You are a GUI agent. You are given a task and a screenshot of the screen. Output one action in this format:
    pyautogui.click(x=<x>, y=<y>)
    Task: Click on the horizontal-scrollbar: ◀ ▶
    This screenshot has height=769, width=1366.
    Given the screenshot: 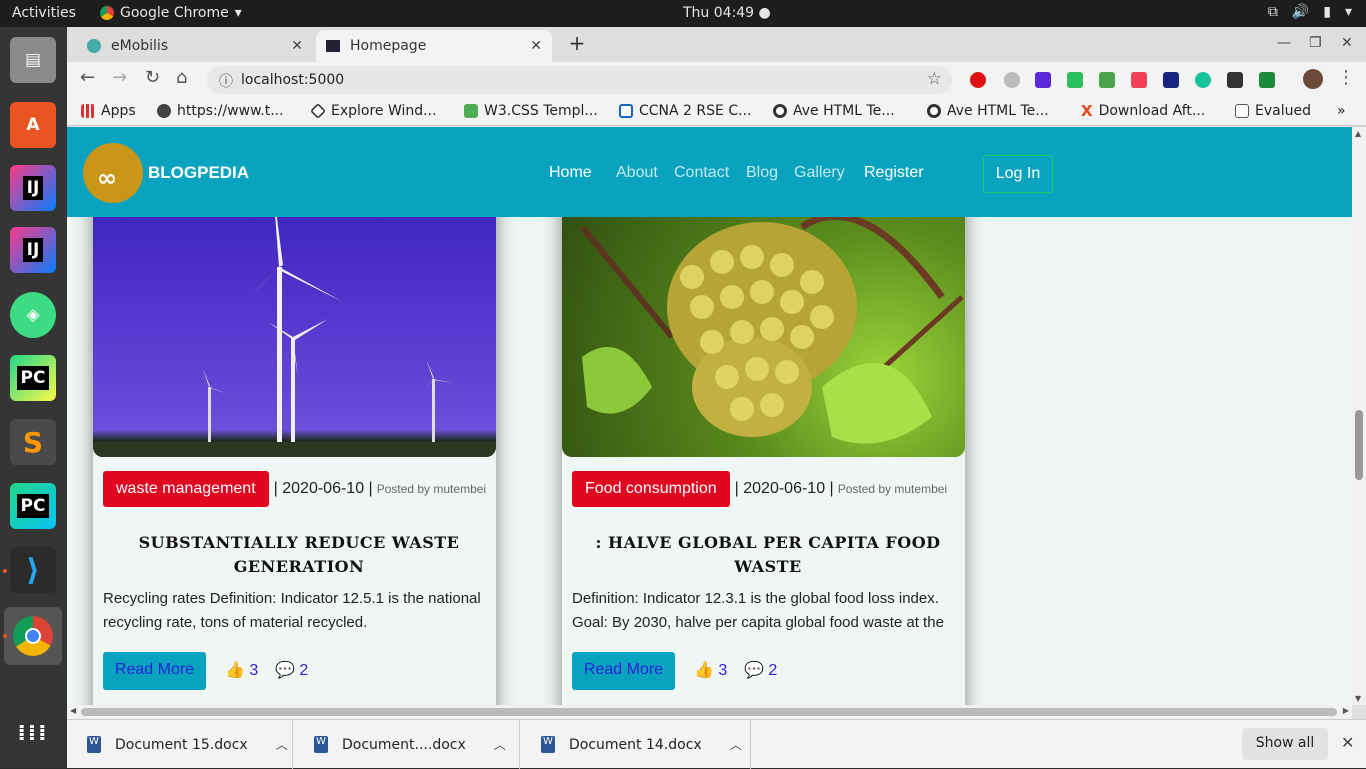 What is the action you would take?
    pyautogui.click(x=709, y=712)
    